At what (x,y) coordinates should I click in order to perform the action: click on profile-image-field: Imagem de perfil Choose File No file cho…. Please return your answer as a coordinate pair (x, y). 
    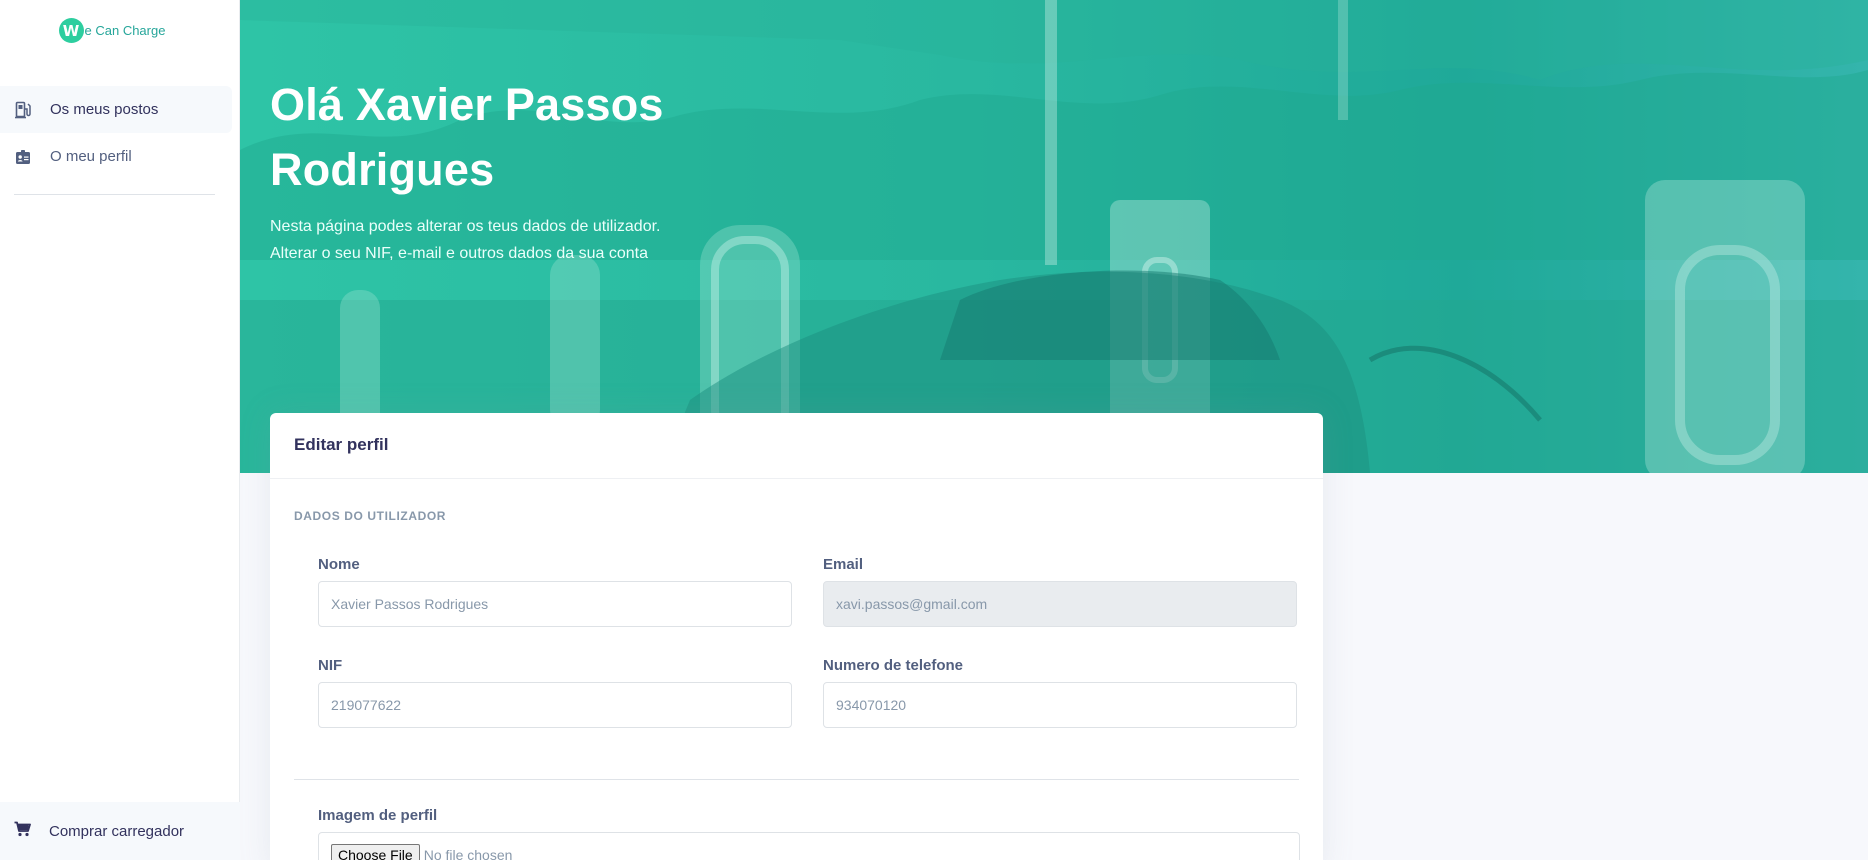
    Looking at the image, I should click on (809, 833).